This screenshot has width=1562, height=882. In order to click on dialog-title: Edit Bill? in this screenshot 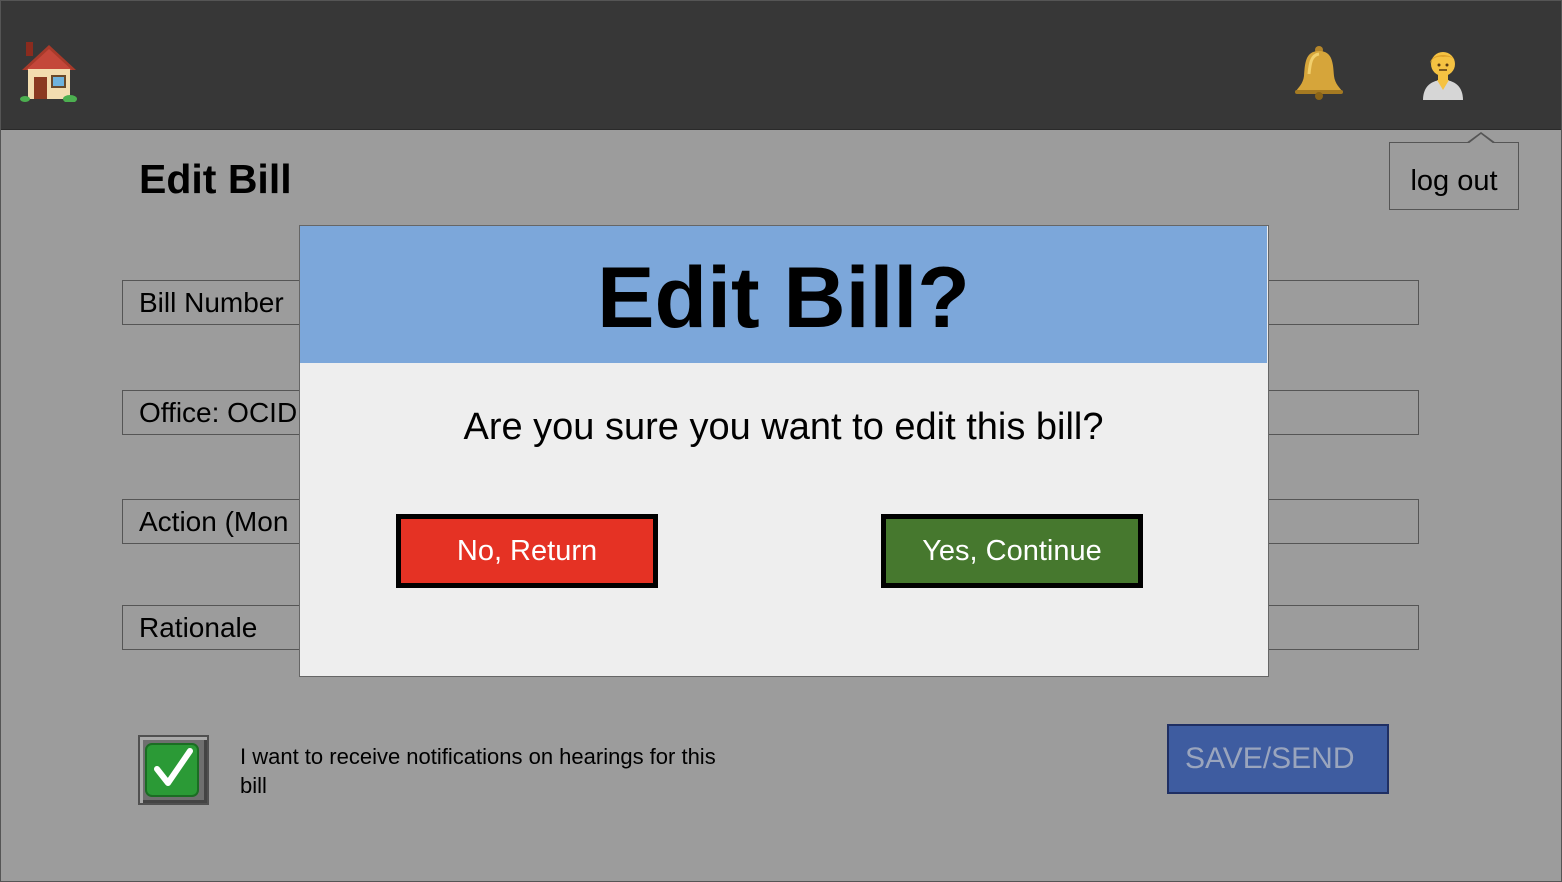, I will do `click(783, 298)`.